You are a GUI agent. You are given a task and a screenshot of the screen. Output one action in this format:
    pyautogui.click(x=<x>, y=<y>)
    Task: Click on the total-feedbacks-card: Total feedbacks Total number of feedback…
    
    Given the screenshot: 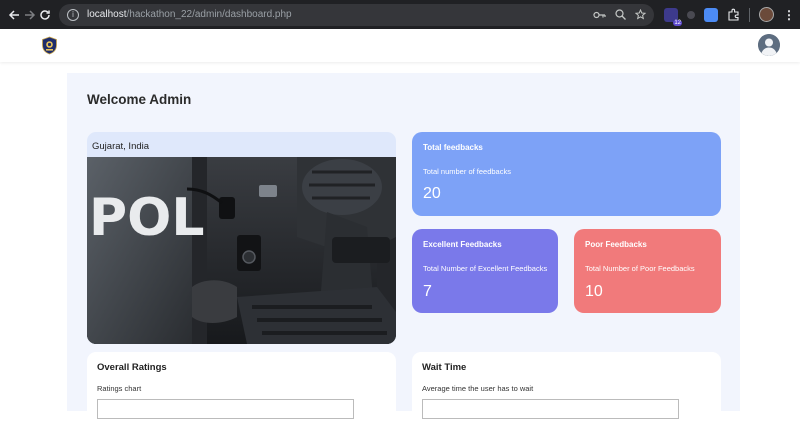 What is the action you would take?
    pyautogui.click(x=566, y=174)
    